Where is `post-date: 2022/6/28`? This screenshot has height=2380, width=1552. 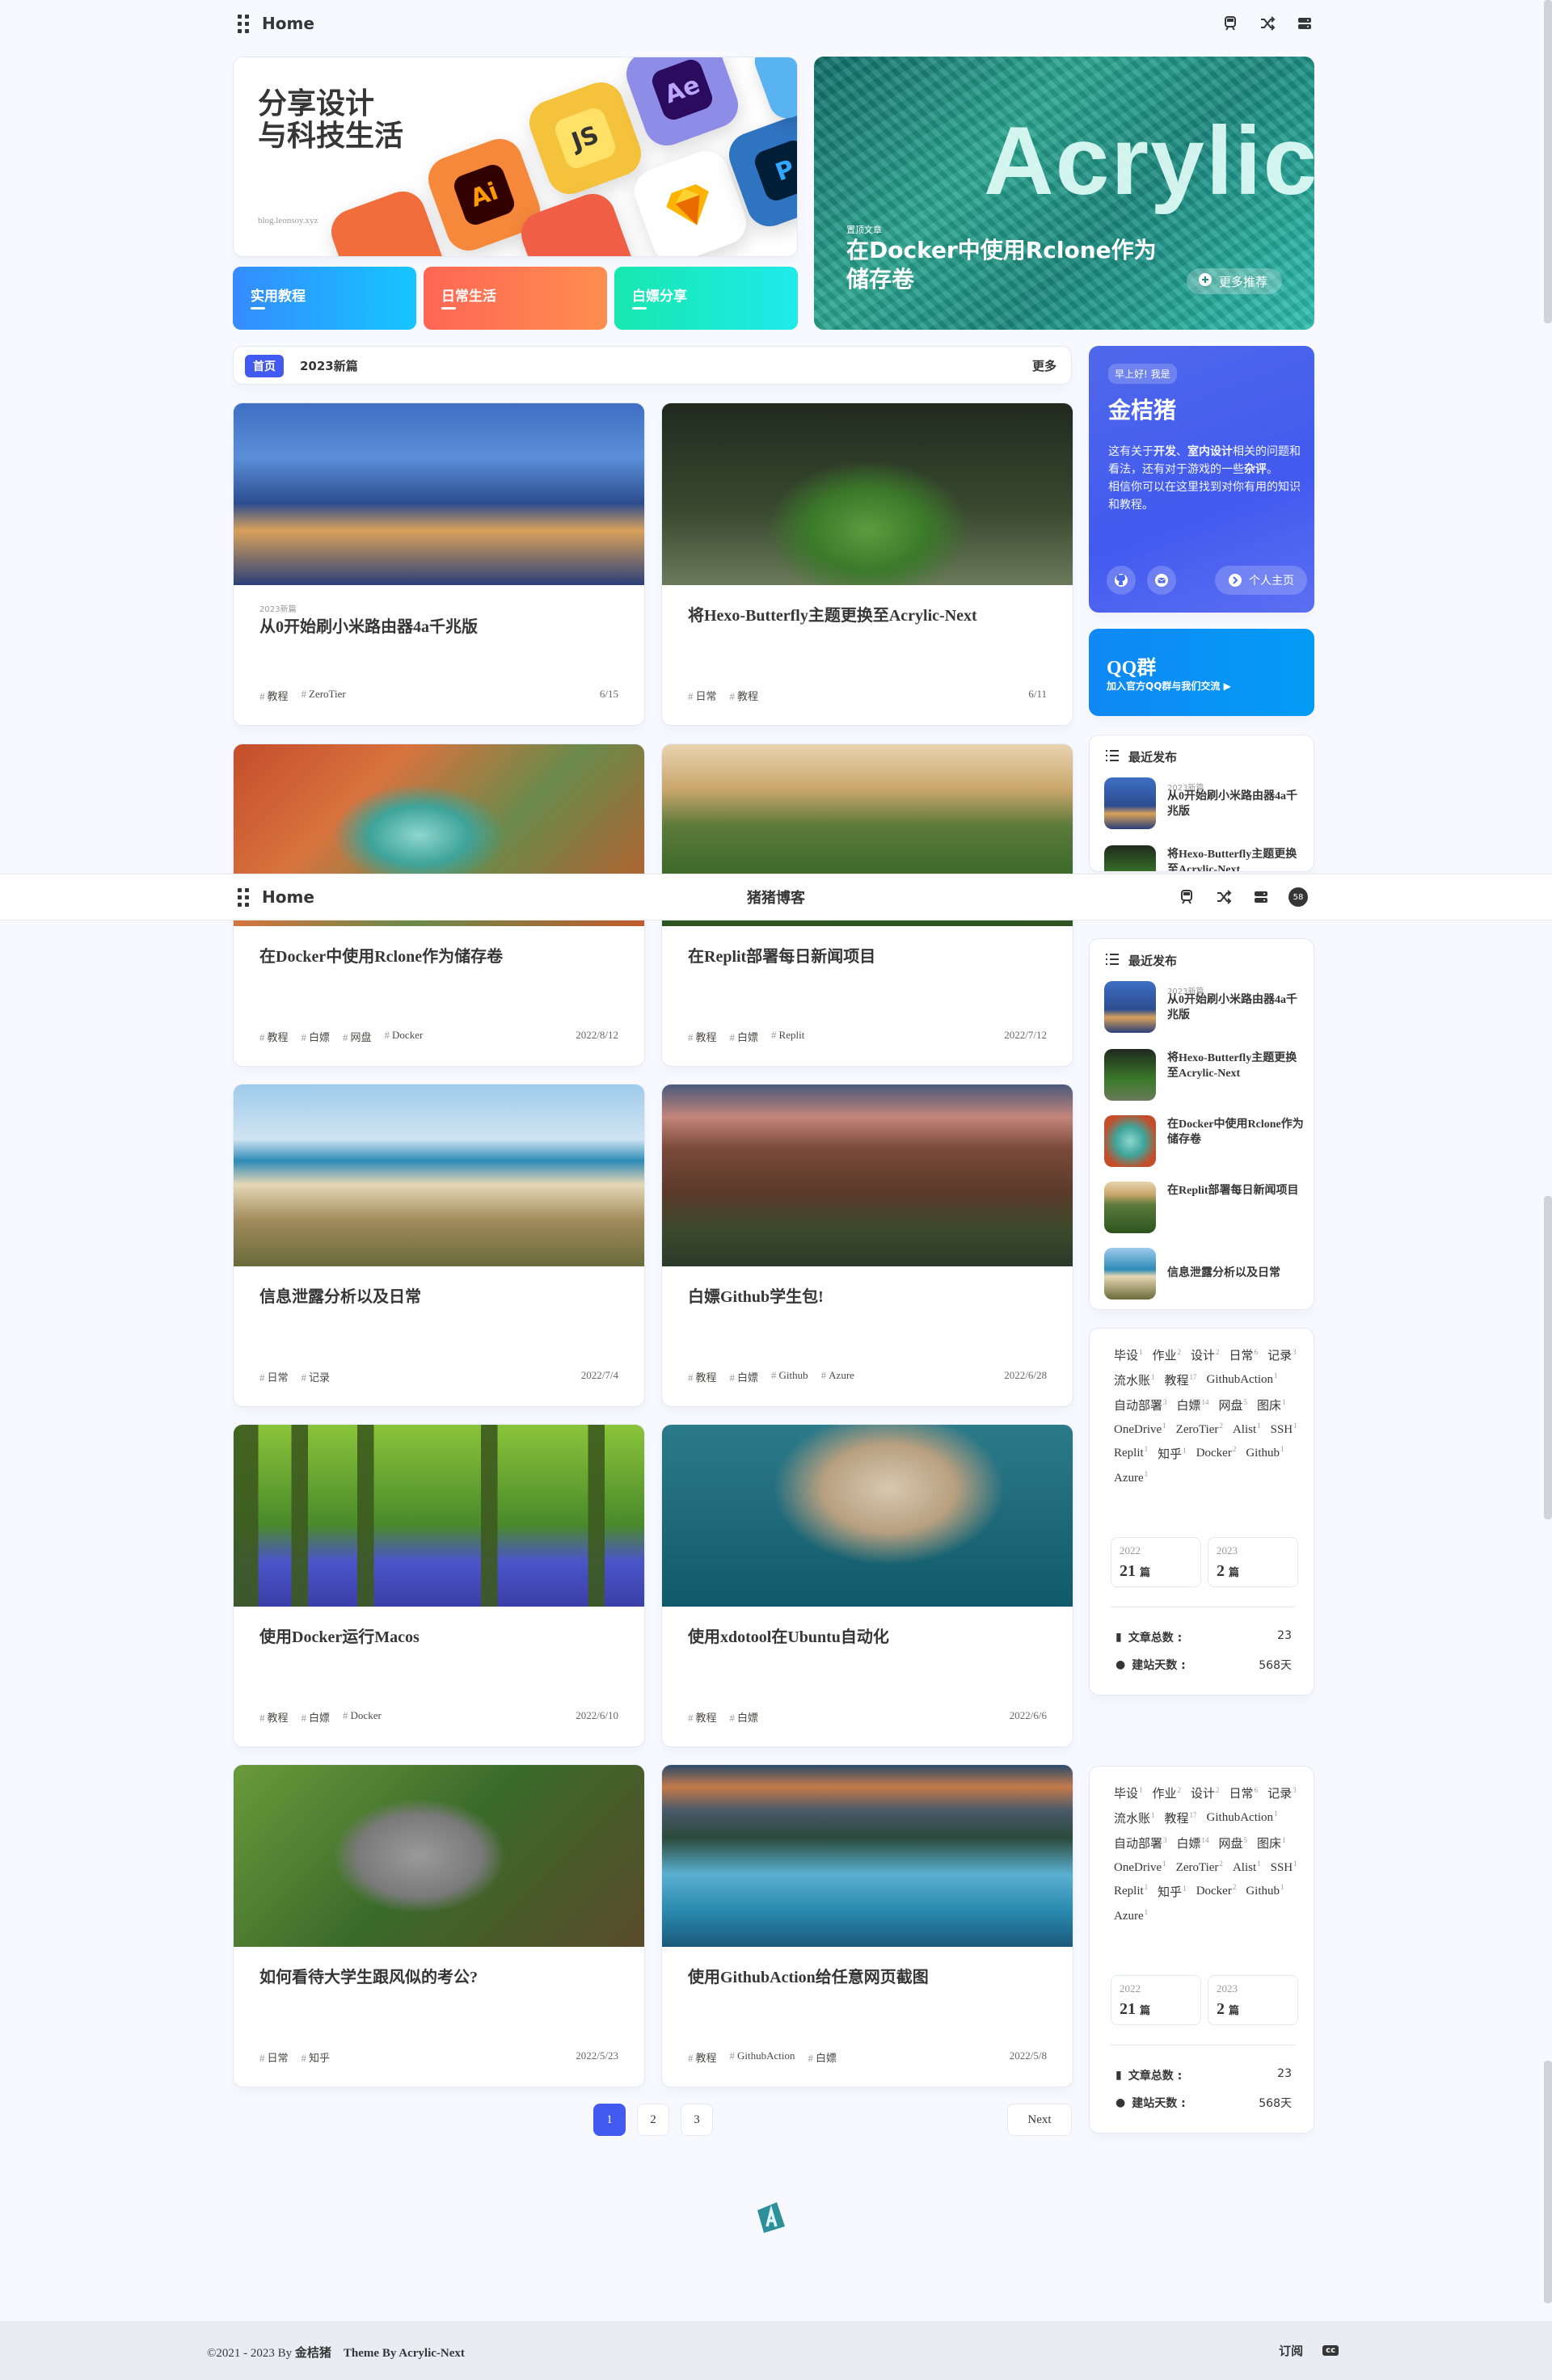
post-date: 2022/6/28 is located at coordinates (1025, 1375).